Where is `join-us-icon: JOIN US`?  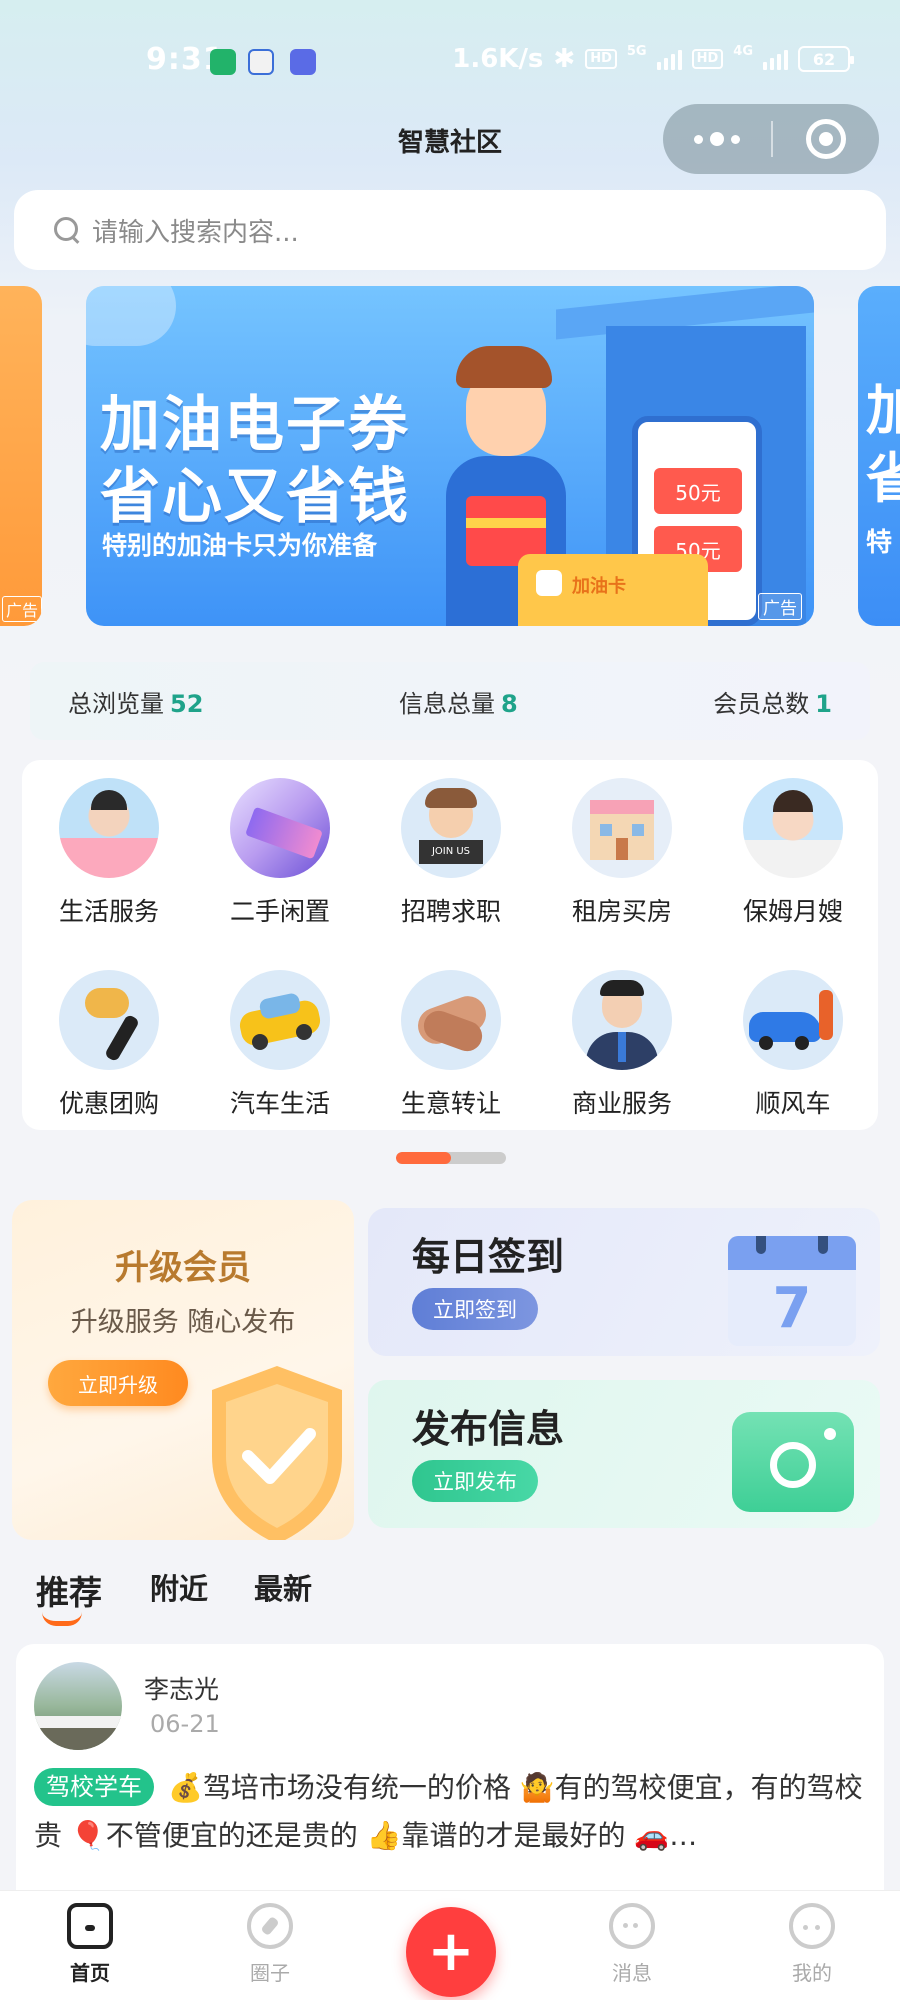
join-us-icon: JOIN US is located at coordinates (451, 828).